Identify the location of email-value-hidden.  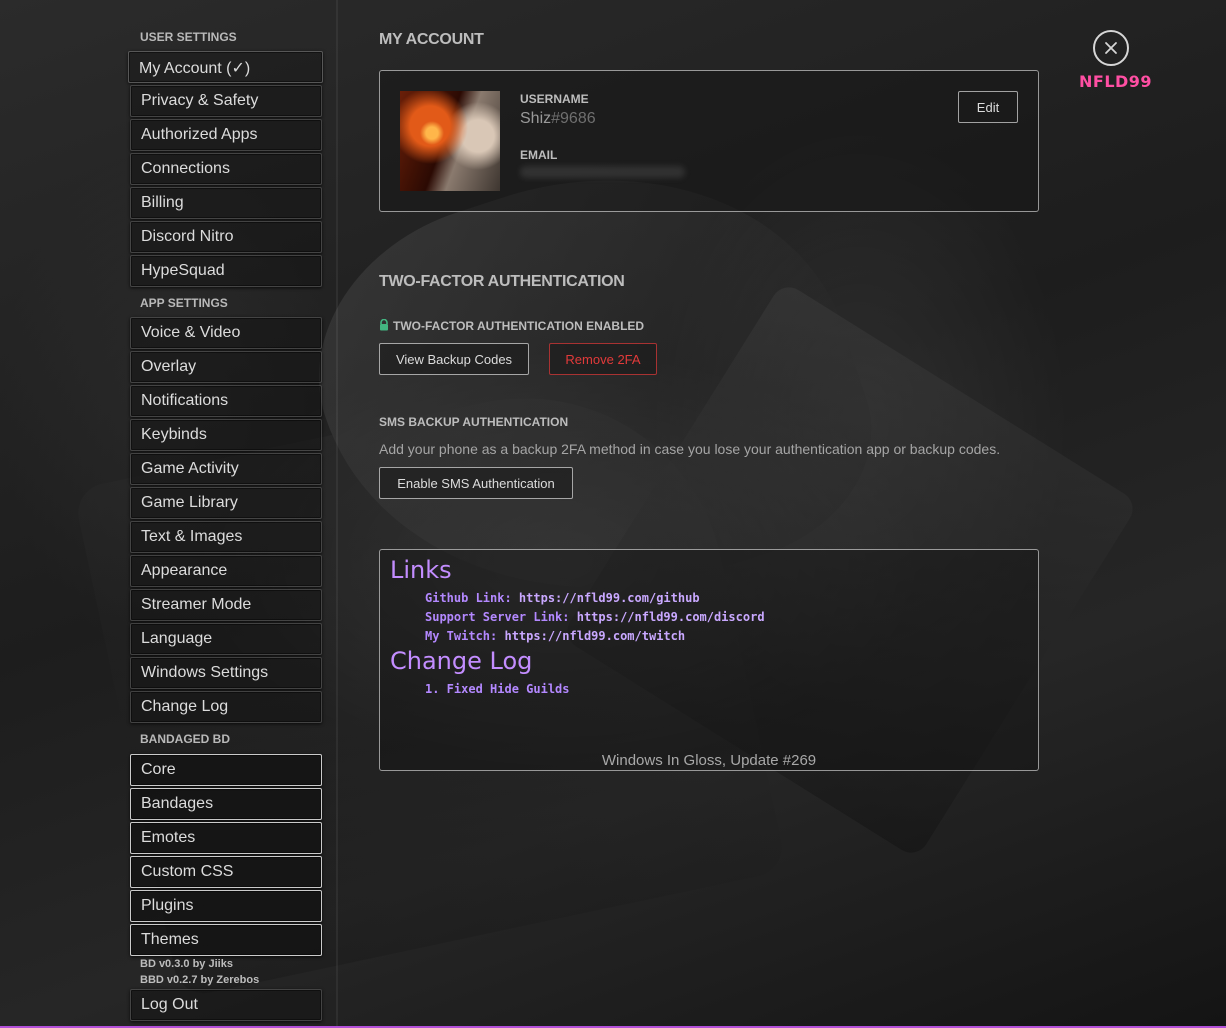
(602, 172).